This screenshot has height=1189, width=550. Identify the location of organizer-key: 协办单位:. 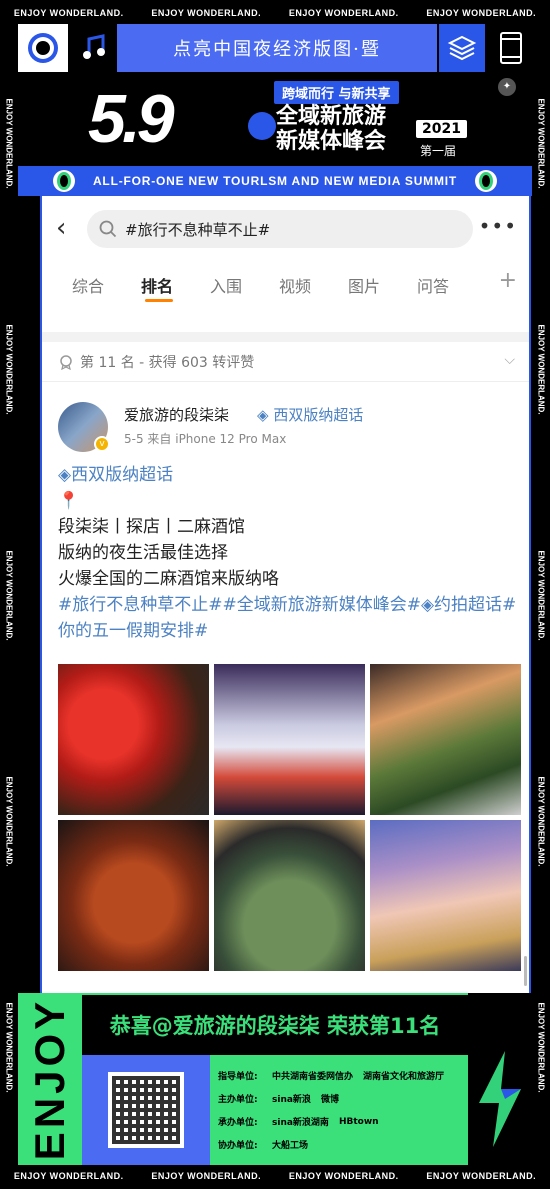
(238, 1146).